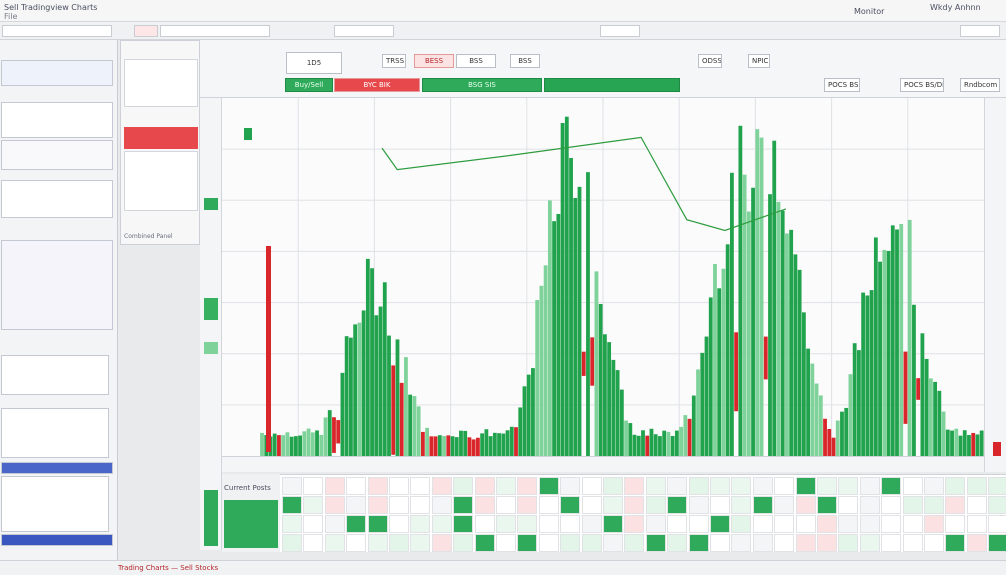 Image resolution: width=1006 pixels, height=575 pixels. I want to click on green-tab-1: Buy/Sell, so click(309, 85).